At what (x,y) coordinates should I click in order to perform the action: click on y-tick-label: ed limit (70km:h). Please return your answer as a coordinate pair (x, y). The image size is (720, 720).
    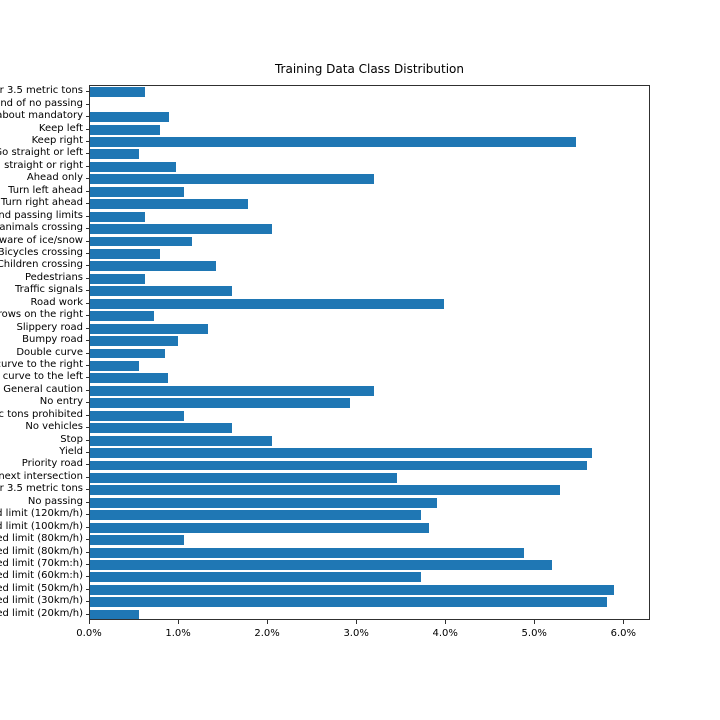
    Looking at the image, I should click on (41, 563).